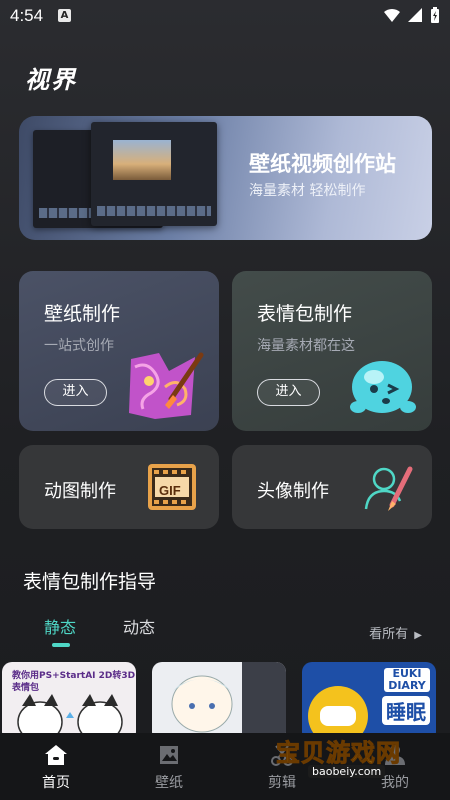 This screenshot has width=450, height=800. What do you see at coordinates (307, 191) in the screenshot?
I see `banner-subtitle: 海量素材 轻松制作` at bounding box center [307, 191].